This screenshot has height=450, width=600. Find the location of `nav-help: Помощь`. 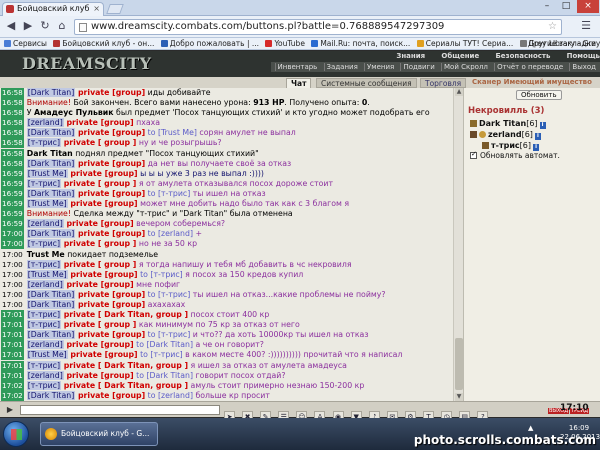

nav-help: Помощь is located at coordinates (583, 56).